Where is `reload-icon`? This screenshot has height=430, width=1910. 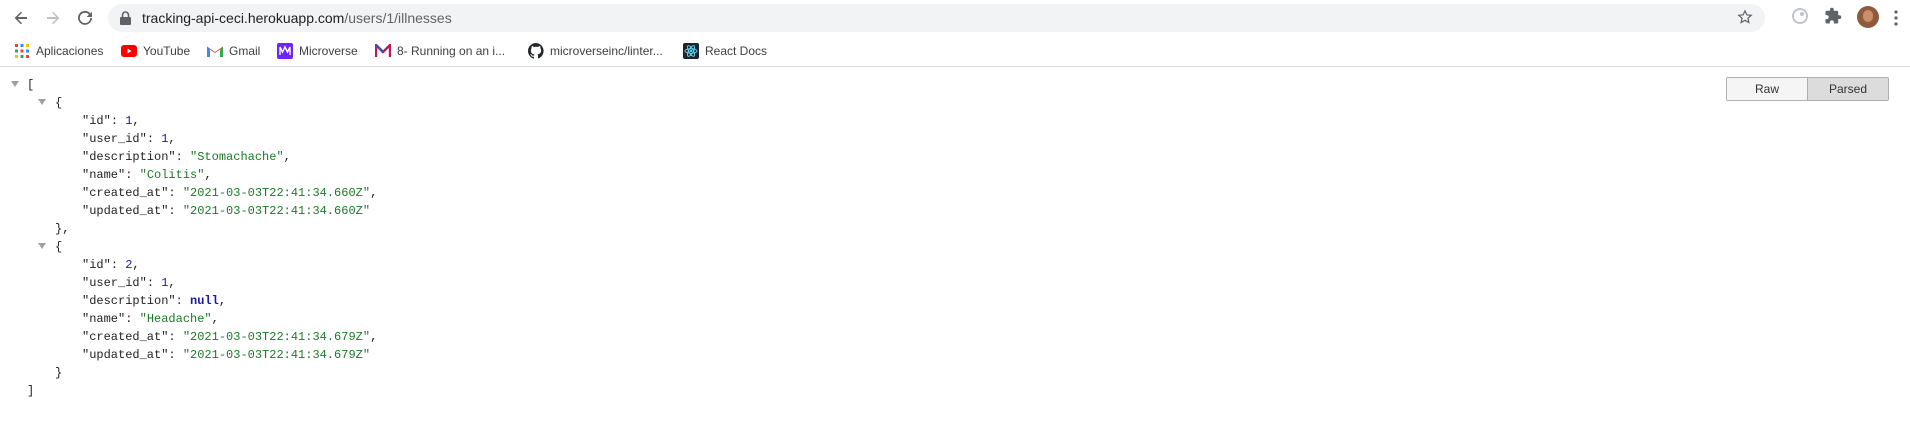
reload-icon is located at coordinates (85, 17).